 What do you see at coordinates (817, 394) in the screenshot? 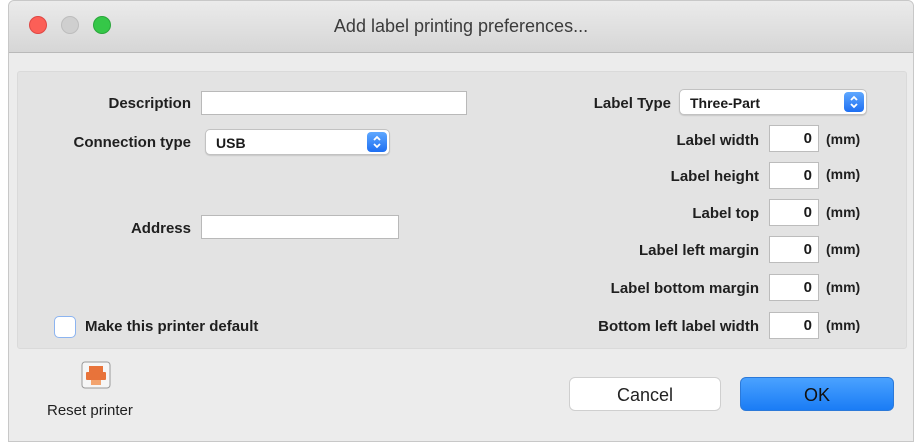
I see `ok-button: OK` at bounding box center [817, 394].